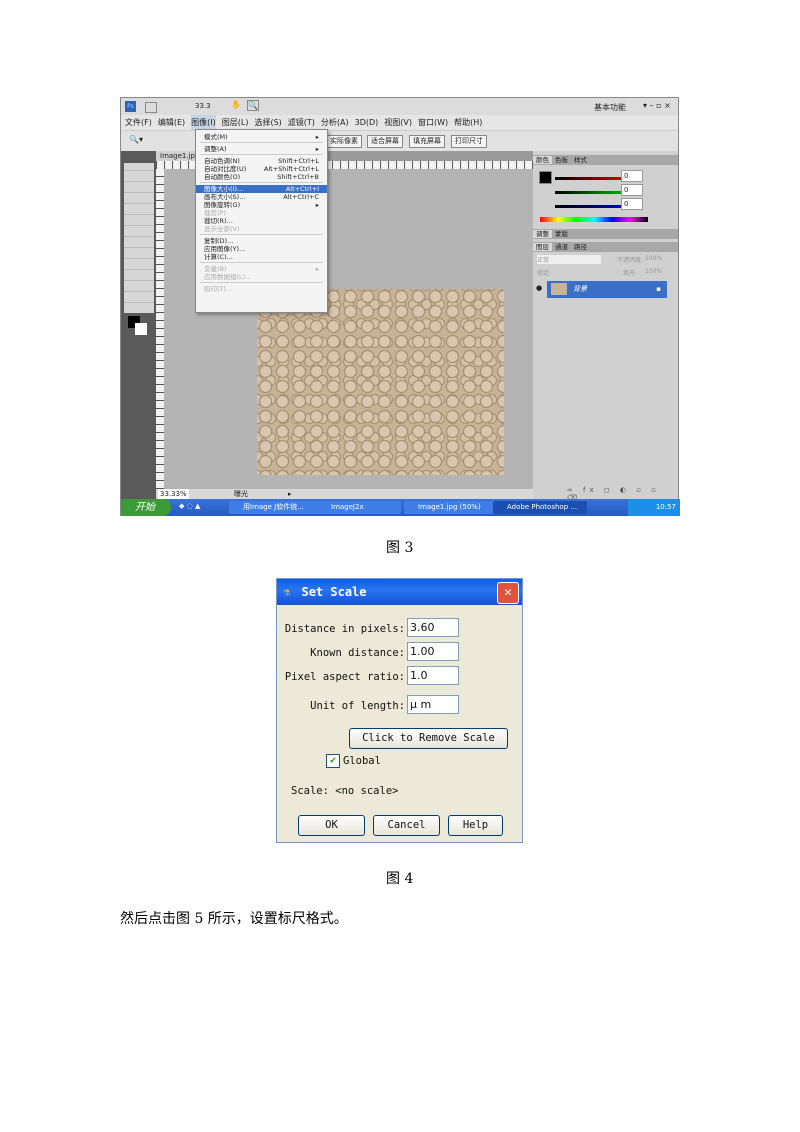 Image resolution: width=800 pixels, height=1132 pixels. What do you see at coordinates (203, 122) in the screenshot?
I see `menu-image: 图像(I)` at bounding box center [203, 122].